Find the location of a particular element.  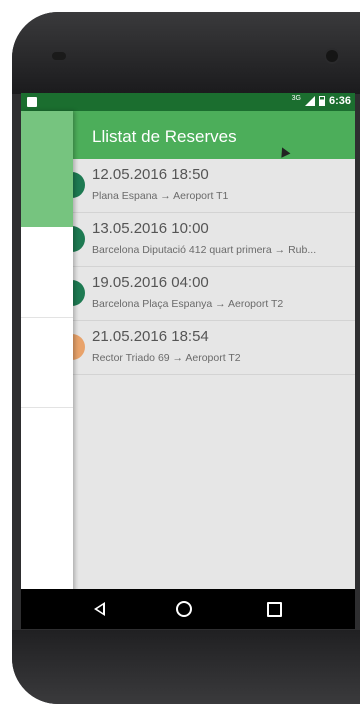

page-title: Llistat de Reserves is located at coordinates (164, 136).